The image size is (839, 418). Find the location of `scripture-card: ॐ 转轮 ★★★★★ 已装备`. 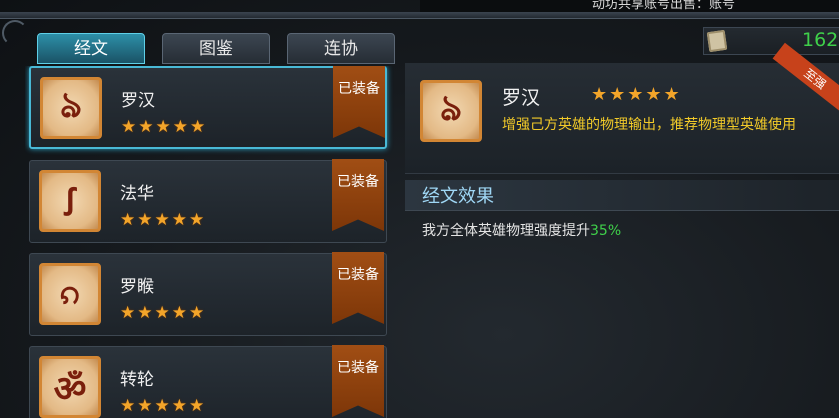

scripture-card: ॐ 转轮 ★★★★★ 已装备 is located at coordinates (208, 381).